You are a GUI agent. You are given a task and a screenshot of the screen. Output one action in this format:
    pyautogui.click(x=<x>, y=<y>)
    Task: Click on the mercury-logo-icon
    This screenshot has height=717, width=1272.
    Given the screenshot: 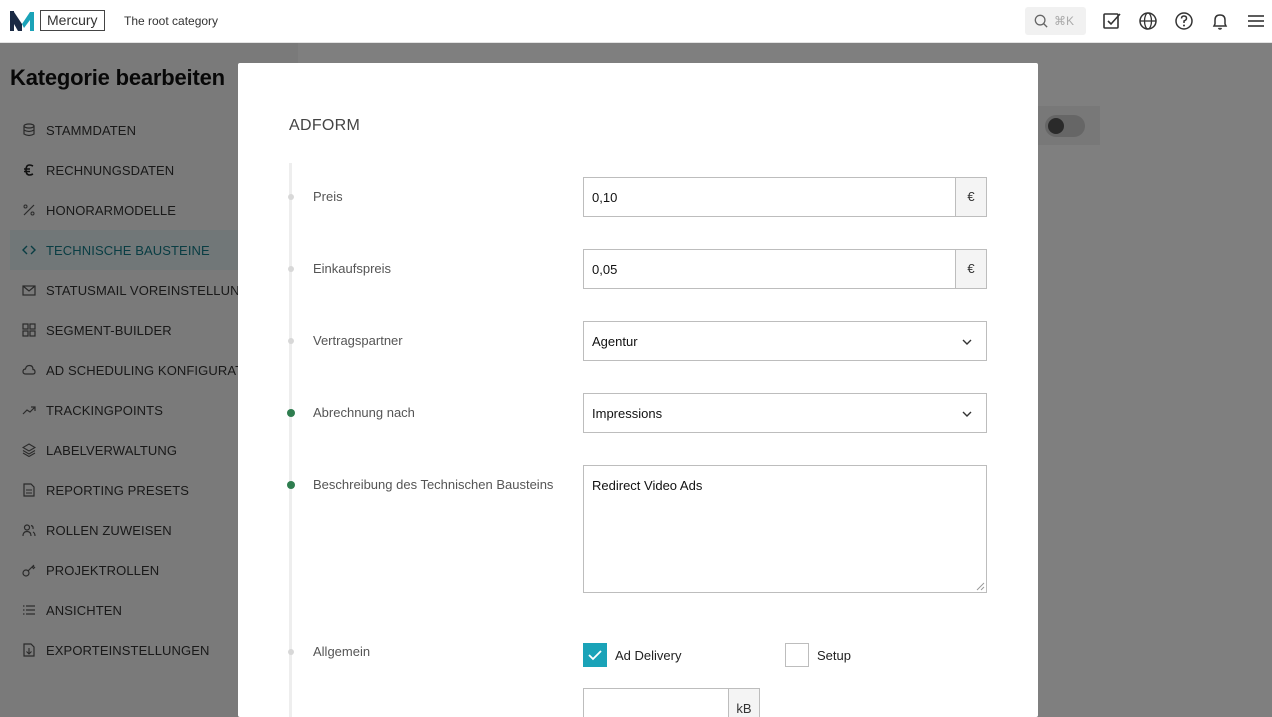 What is the action you would take?
    pyautogui.click(x=22, y=21)
    